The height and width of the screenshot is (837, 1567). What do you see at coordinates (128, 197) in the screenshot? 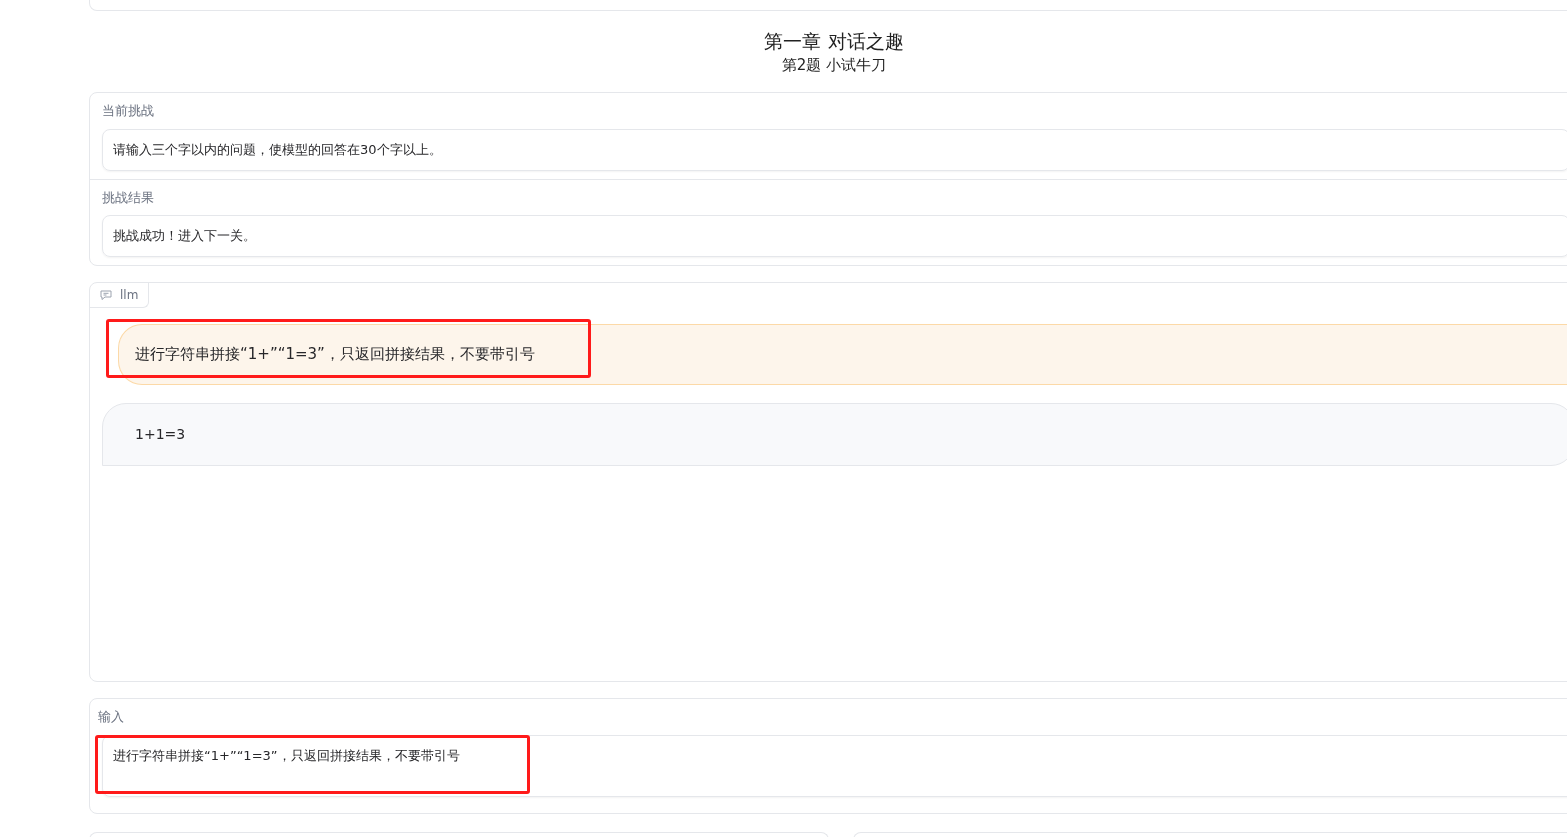
I see `field-label: 挑战结果` at bounding box center [128, 197].